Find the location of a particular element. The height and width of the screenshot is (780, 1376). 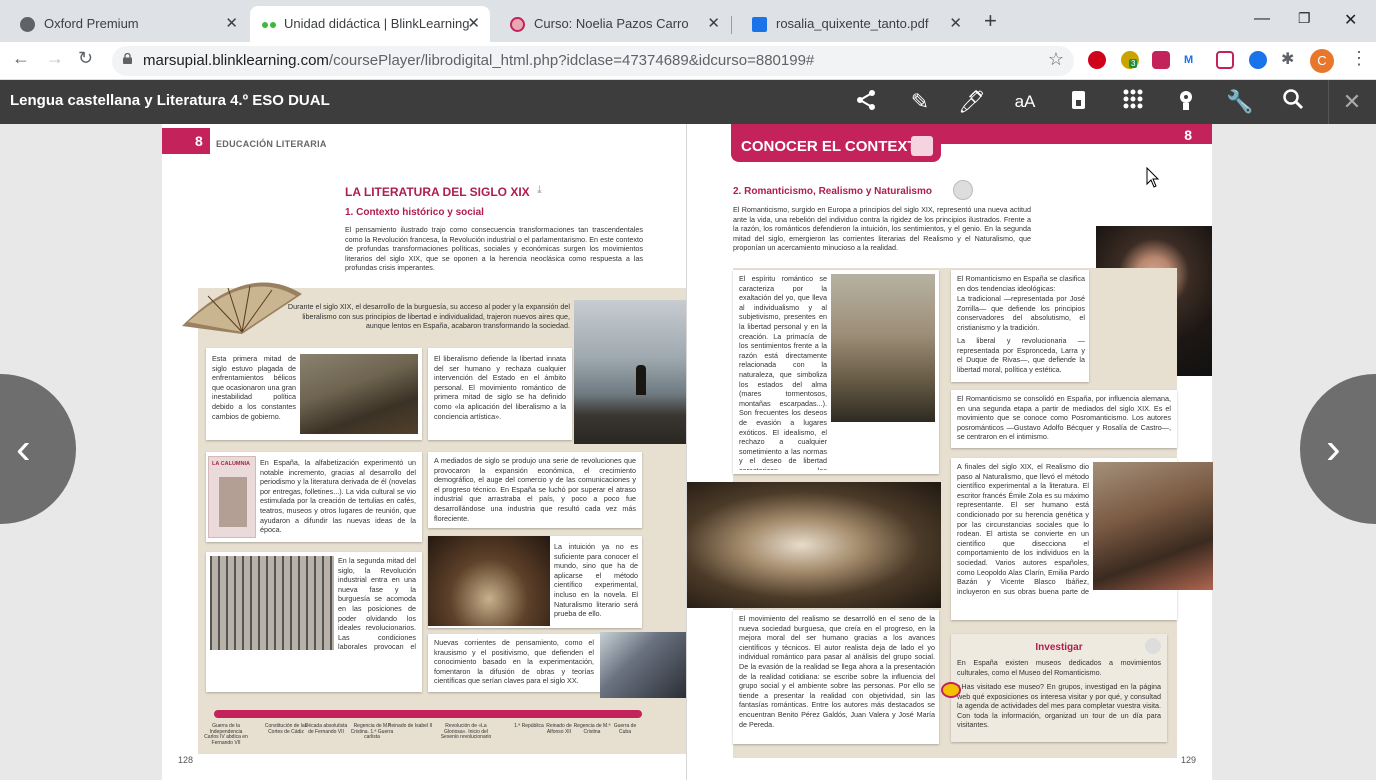

tab-title: Curso: Noelia Pazos Carro is located at coordinates (611, 23).